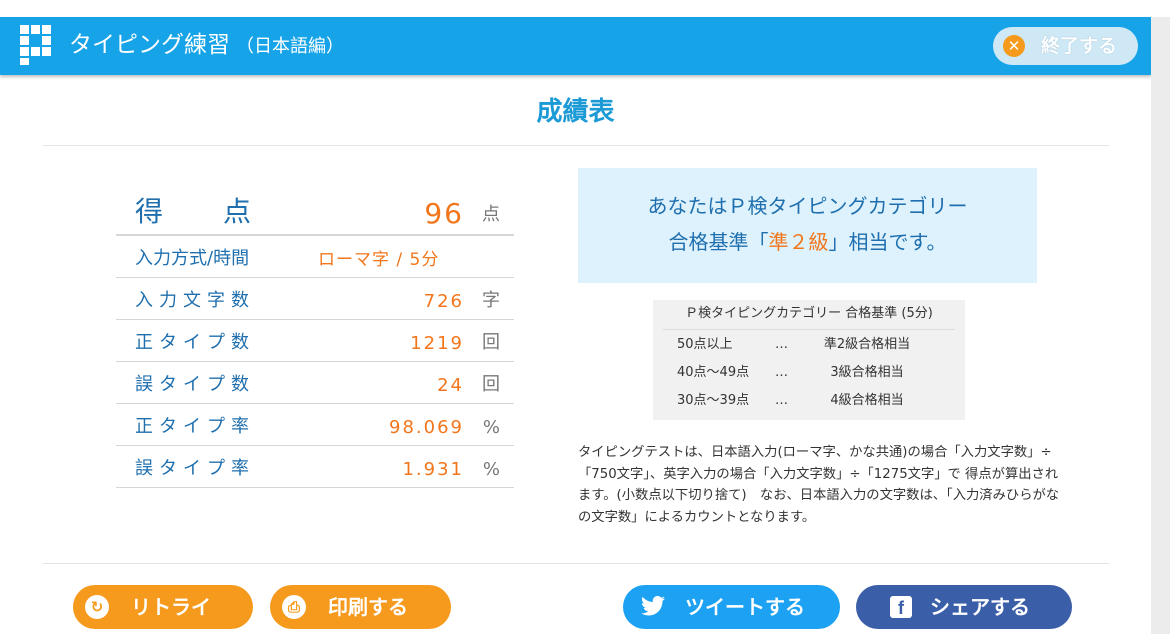  Describe the element at coordinates (705, 344) in the screenshot. I see `criteria-range: 50点以上` at that location.